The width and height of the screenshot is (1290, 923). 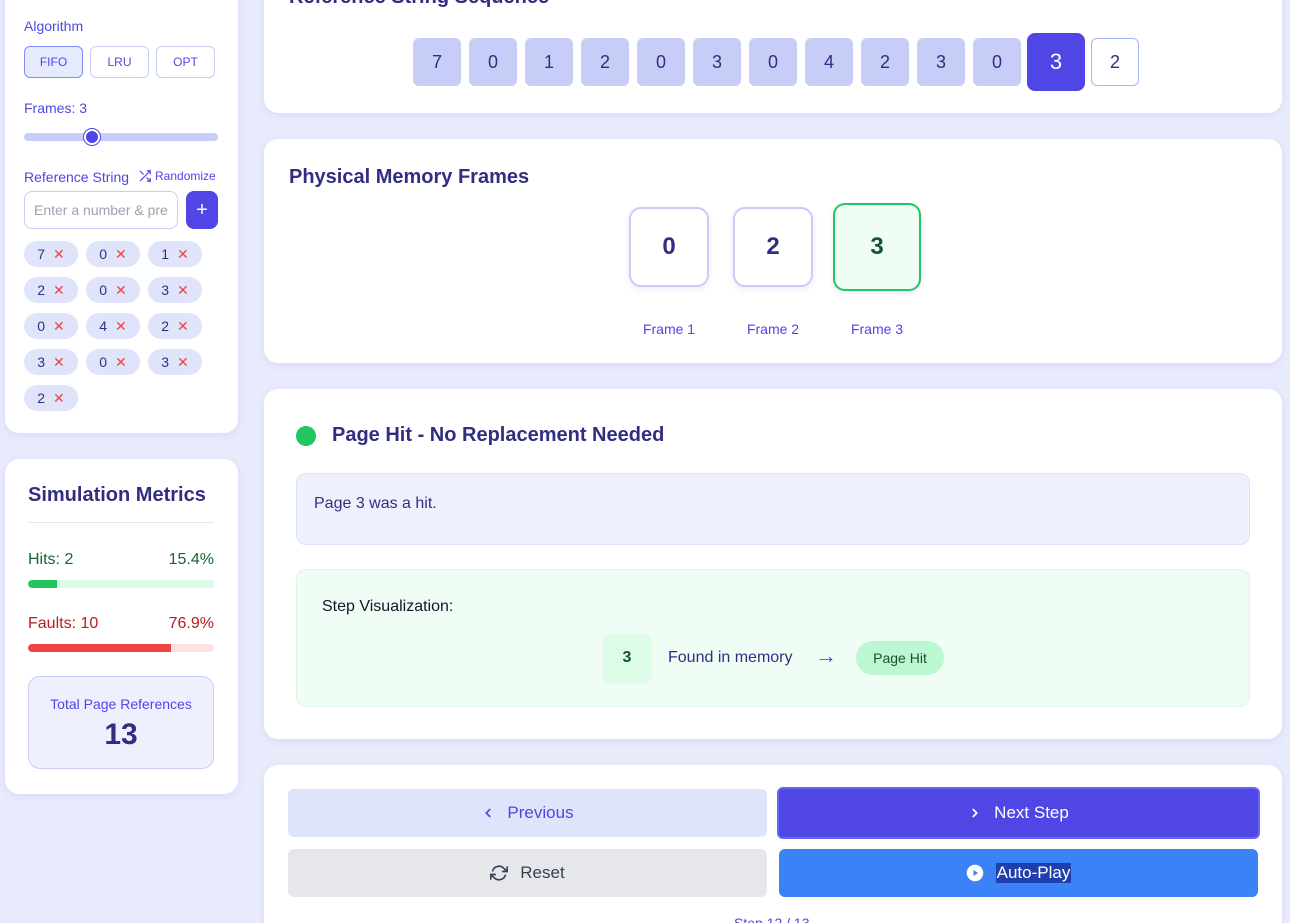 I want to click on page-hit-badge: Page Hit, so click(x=900, y=658).